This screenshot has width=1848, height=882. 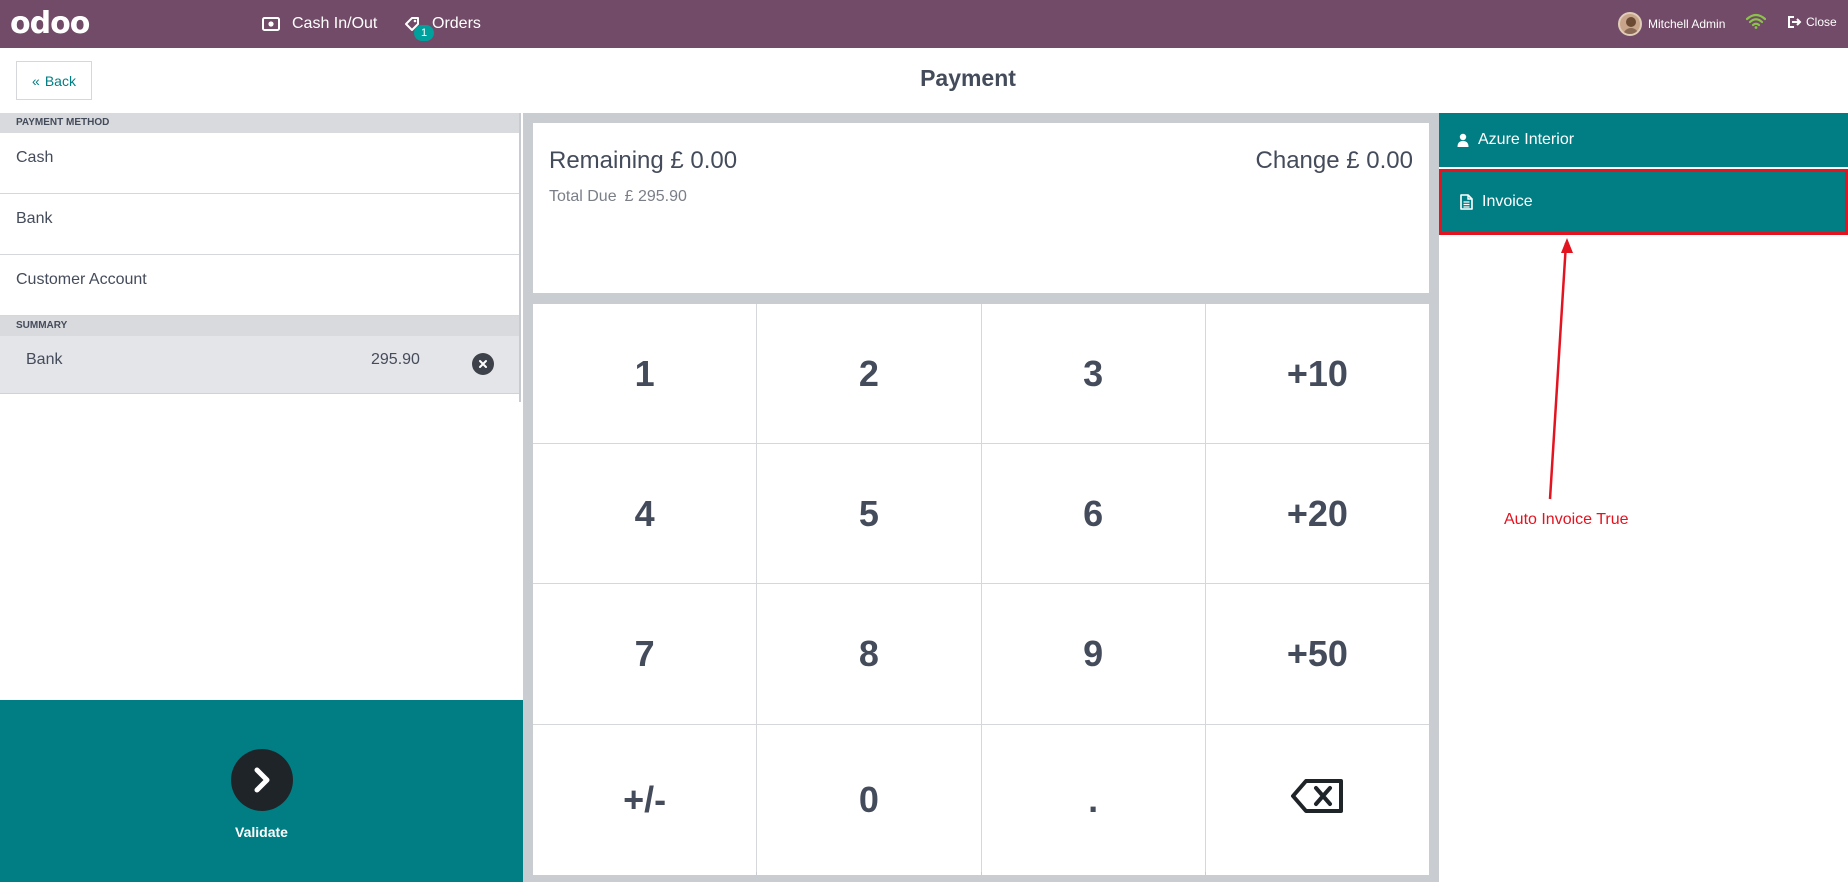 I want to click on wifi-icon, so click(x=1756, y=23).